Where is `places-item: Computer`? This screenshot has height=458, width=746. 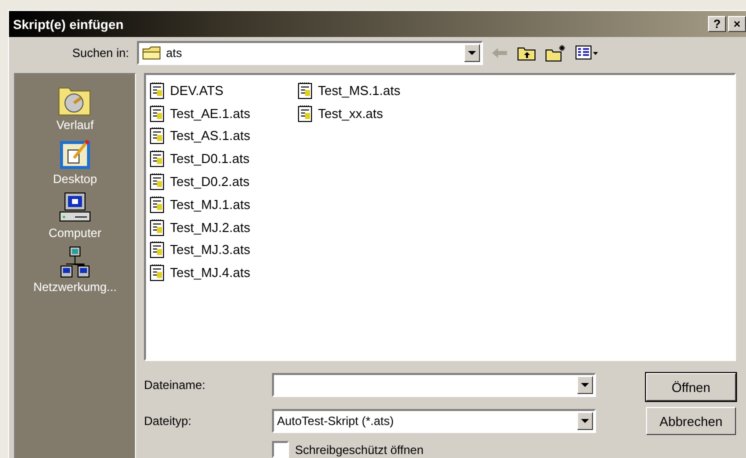 places-item: Computer is located at coordinates (75, 216).